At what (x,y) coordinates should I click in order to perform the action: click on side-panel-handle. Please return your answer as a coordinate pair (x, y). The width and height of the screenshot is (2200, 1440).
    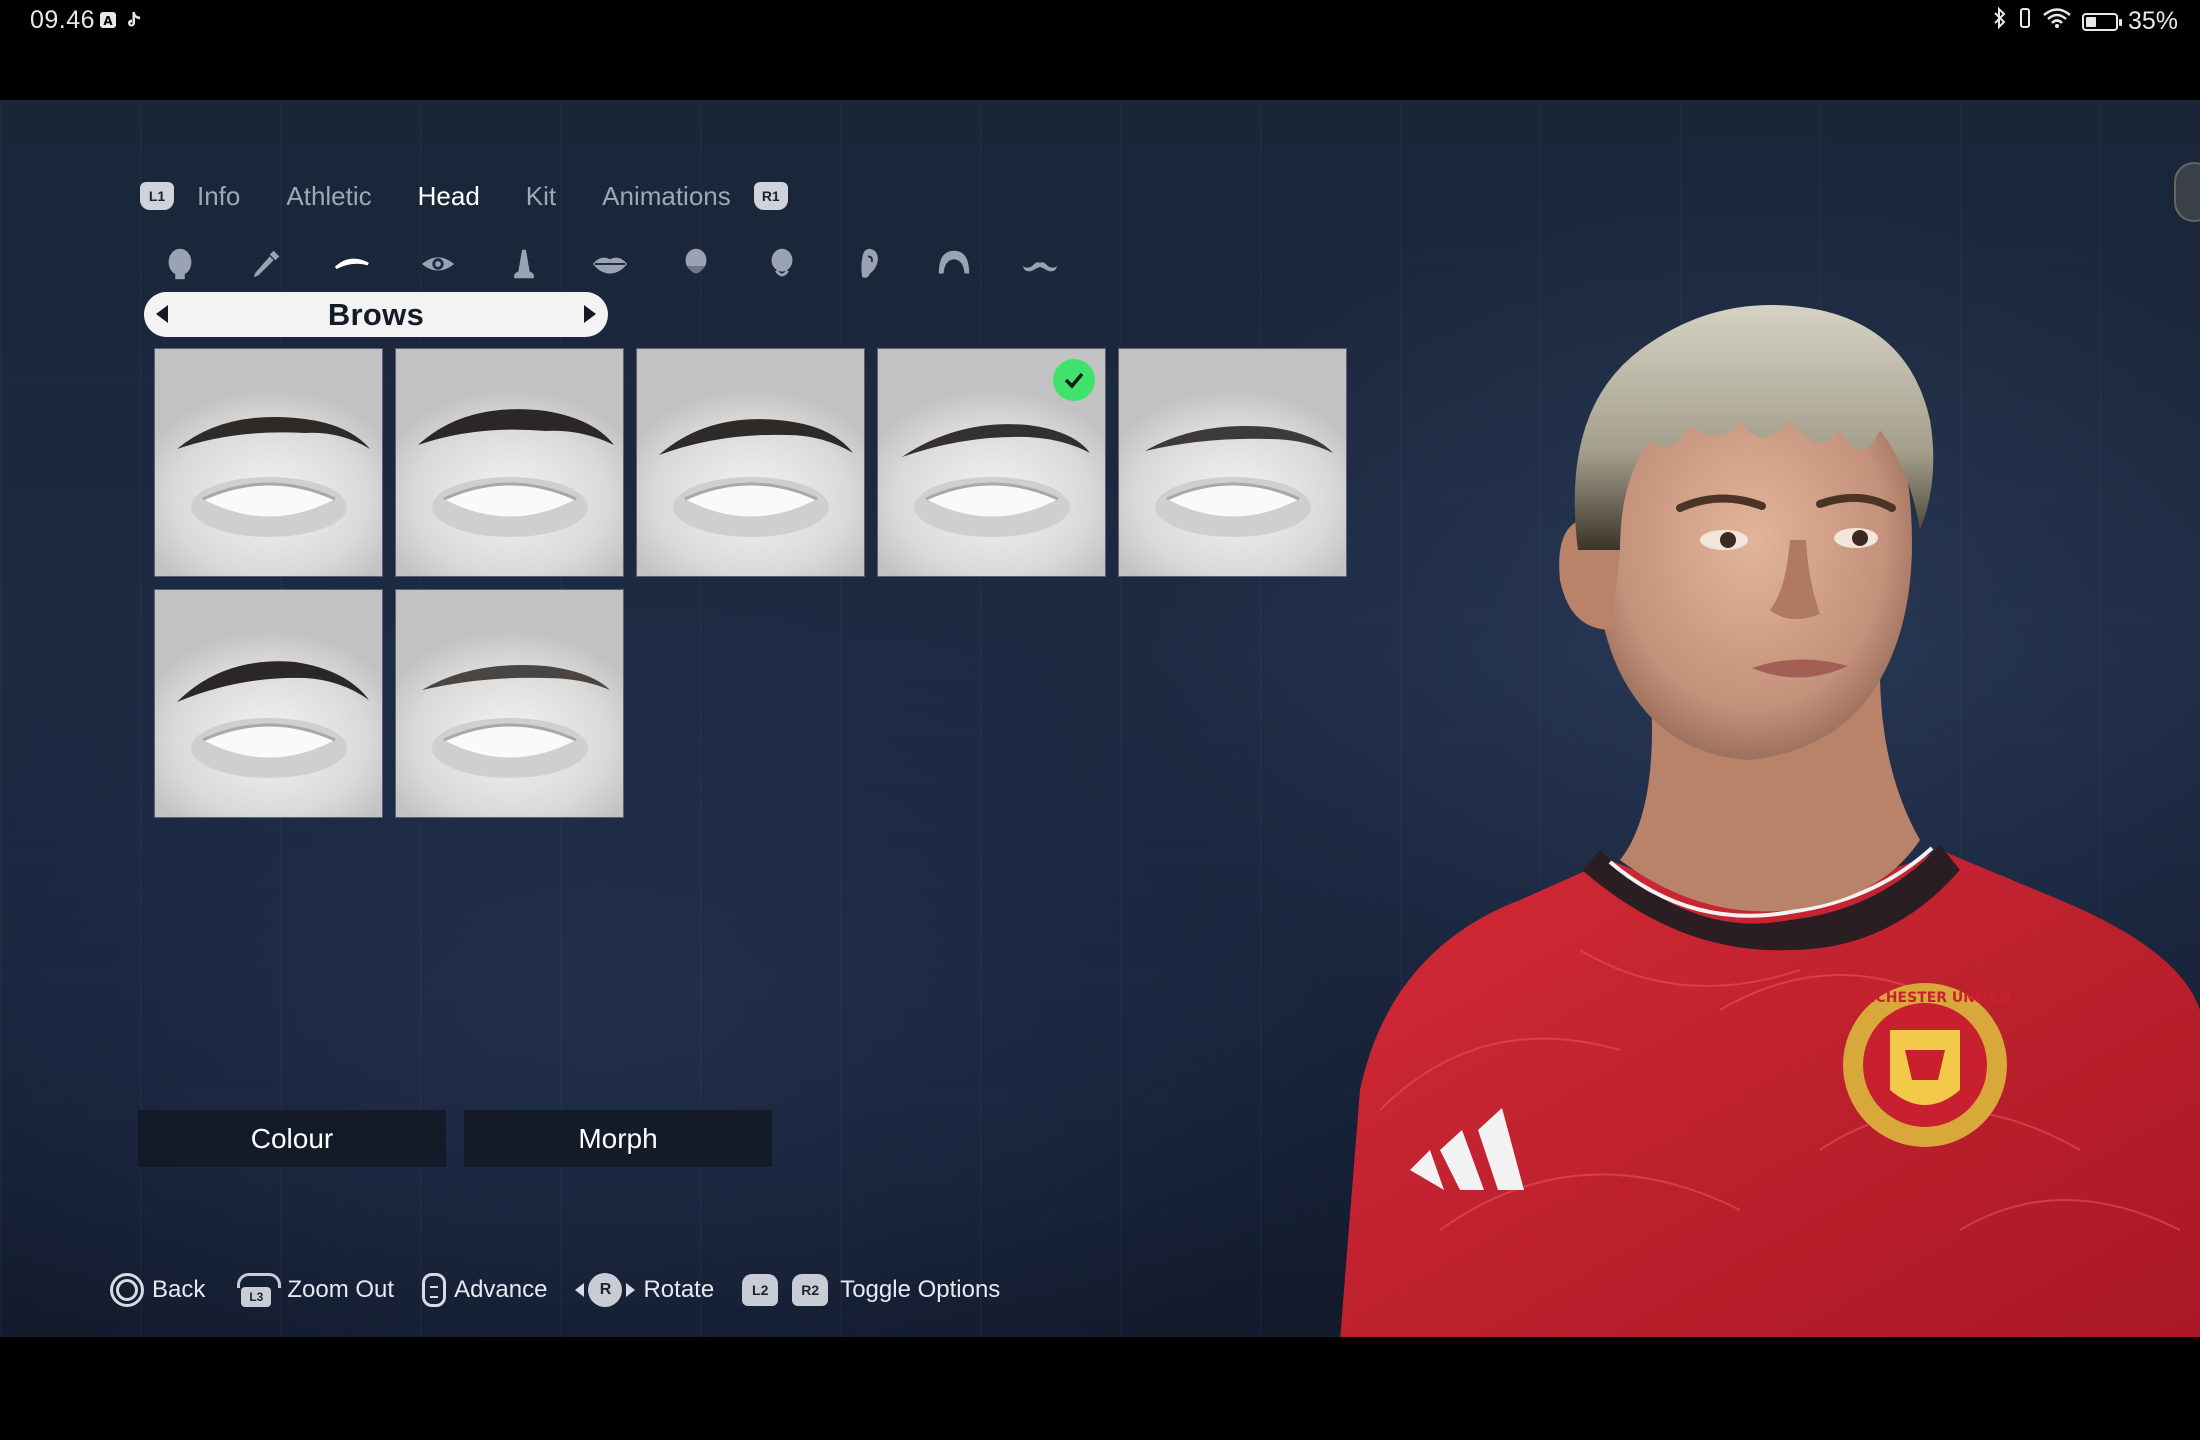
    Looking at the image, I should click on (2187, 192).